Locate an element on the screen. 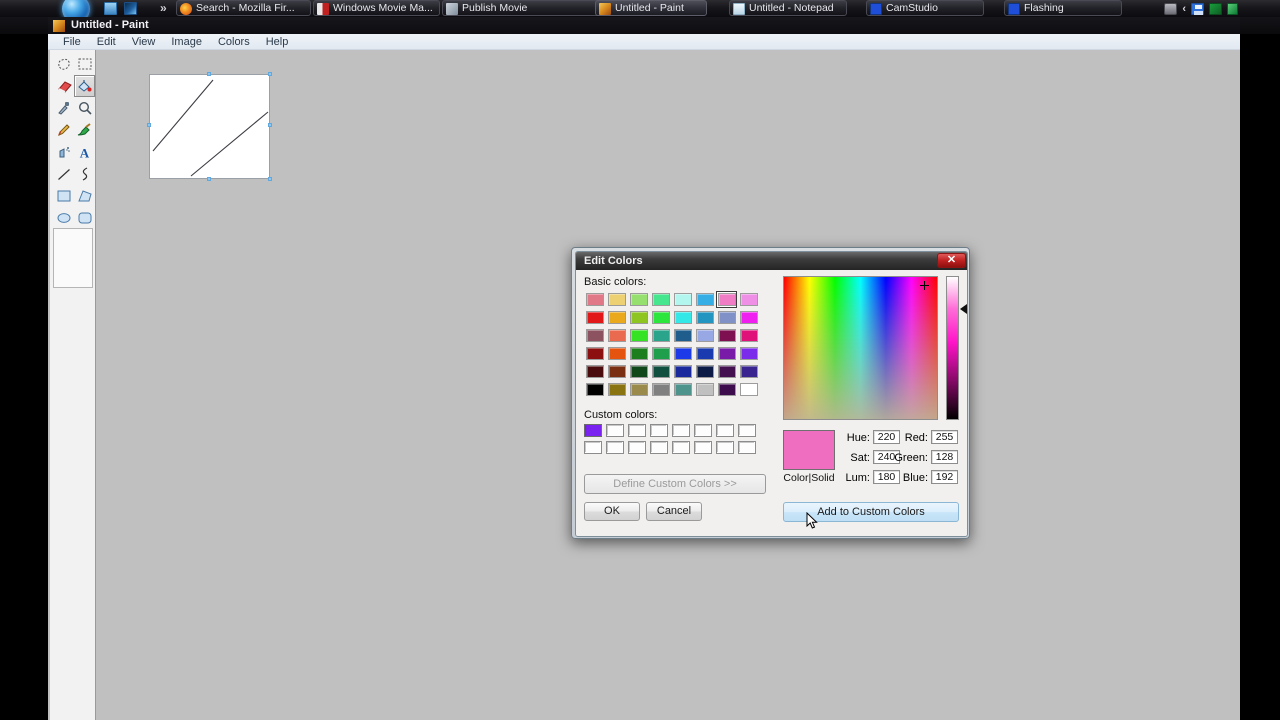 The height and width of the screenshot is (720, 1280). green-field: 128 is located at coordinates (944, 457).